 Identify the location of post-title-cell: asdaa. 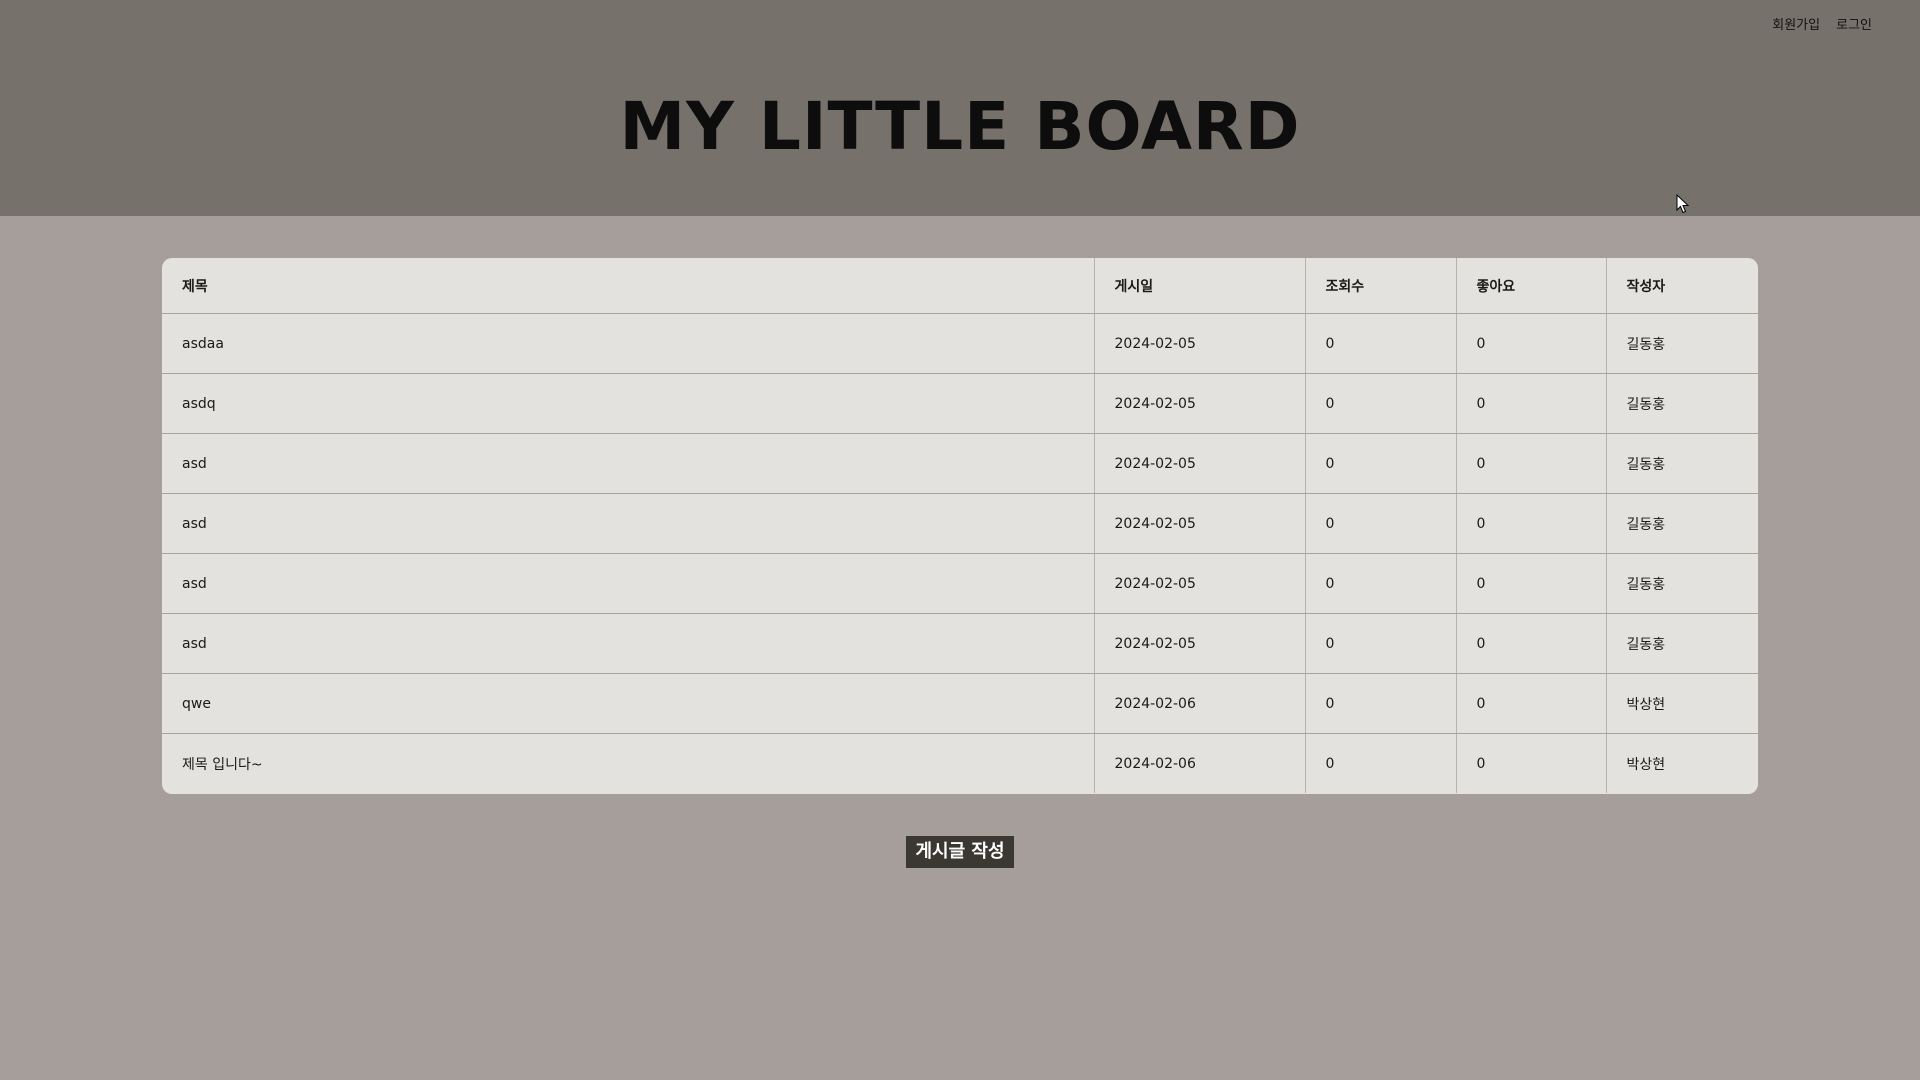
(628, 343).